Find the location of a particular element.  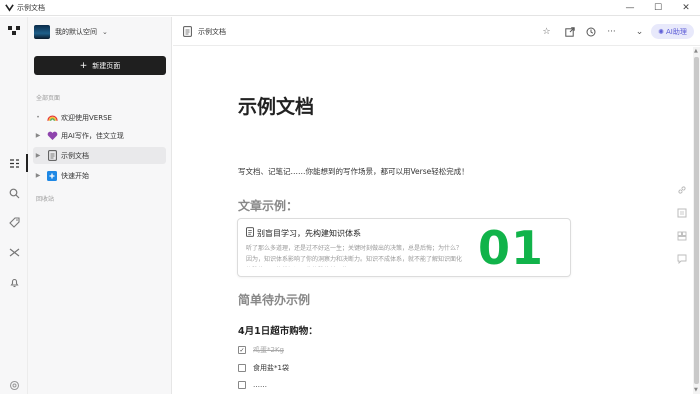

window-title: 示例文档 is located at coordinates (31, 7).